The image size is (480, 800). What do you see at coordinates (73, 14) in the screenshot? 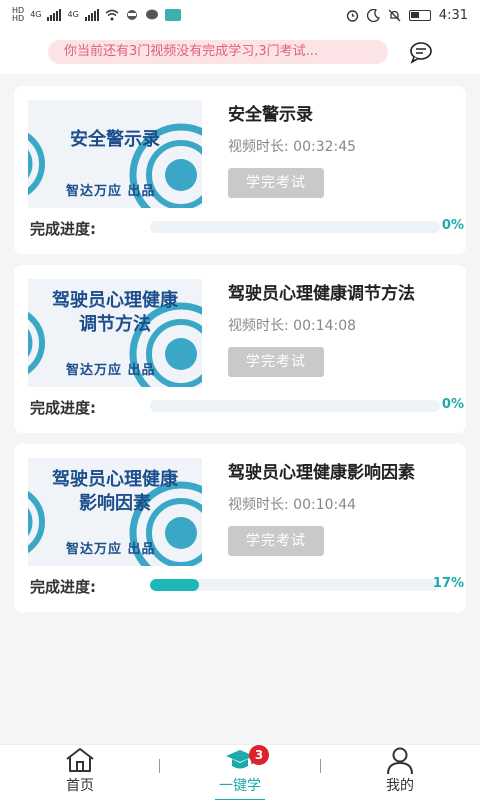
I see `signal-type-b: 4G` at bounding box center [73, 14].